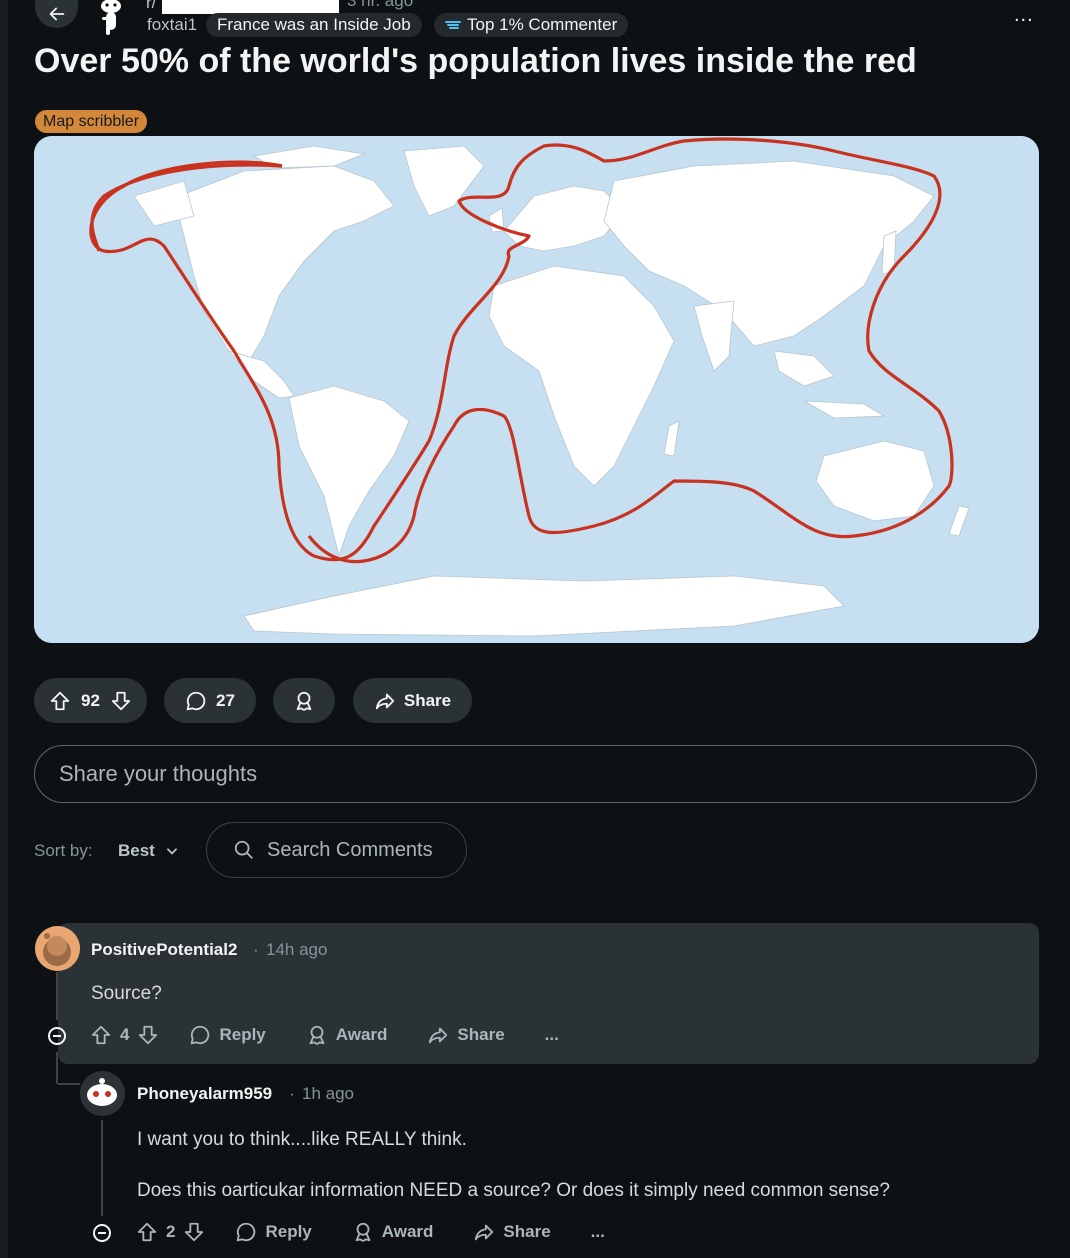  I want to click on commenter-badge-icon, so click(453, 25).